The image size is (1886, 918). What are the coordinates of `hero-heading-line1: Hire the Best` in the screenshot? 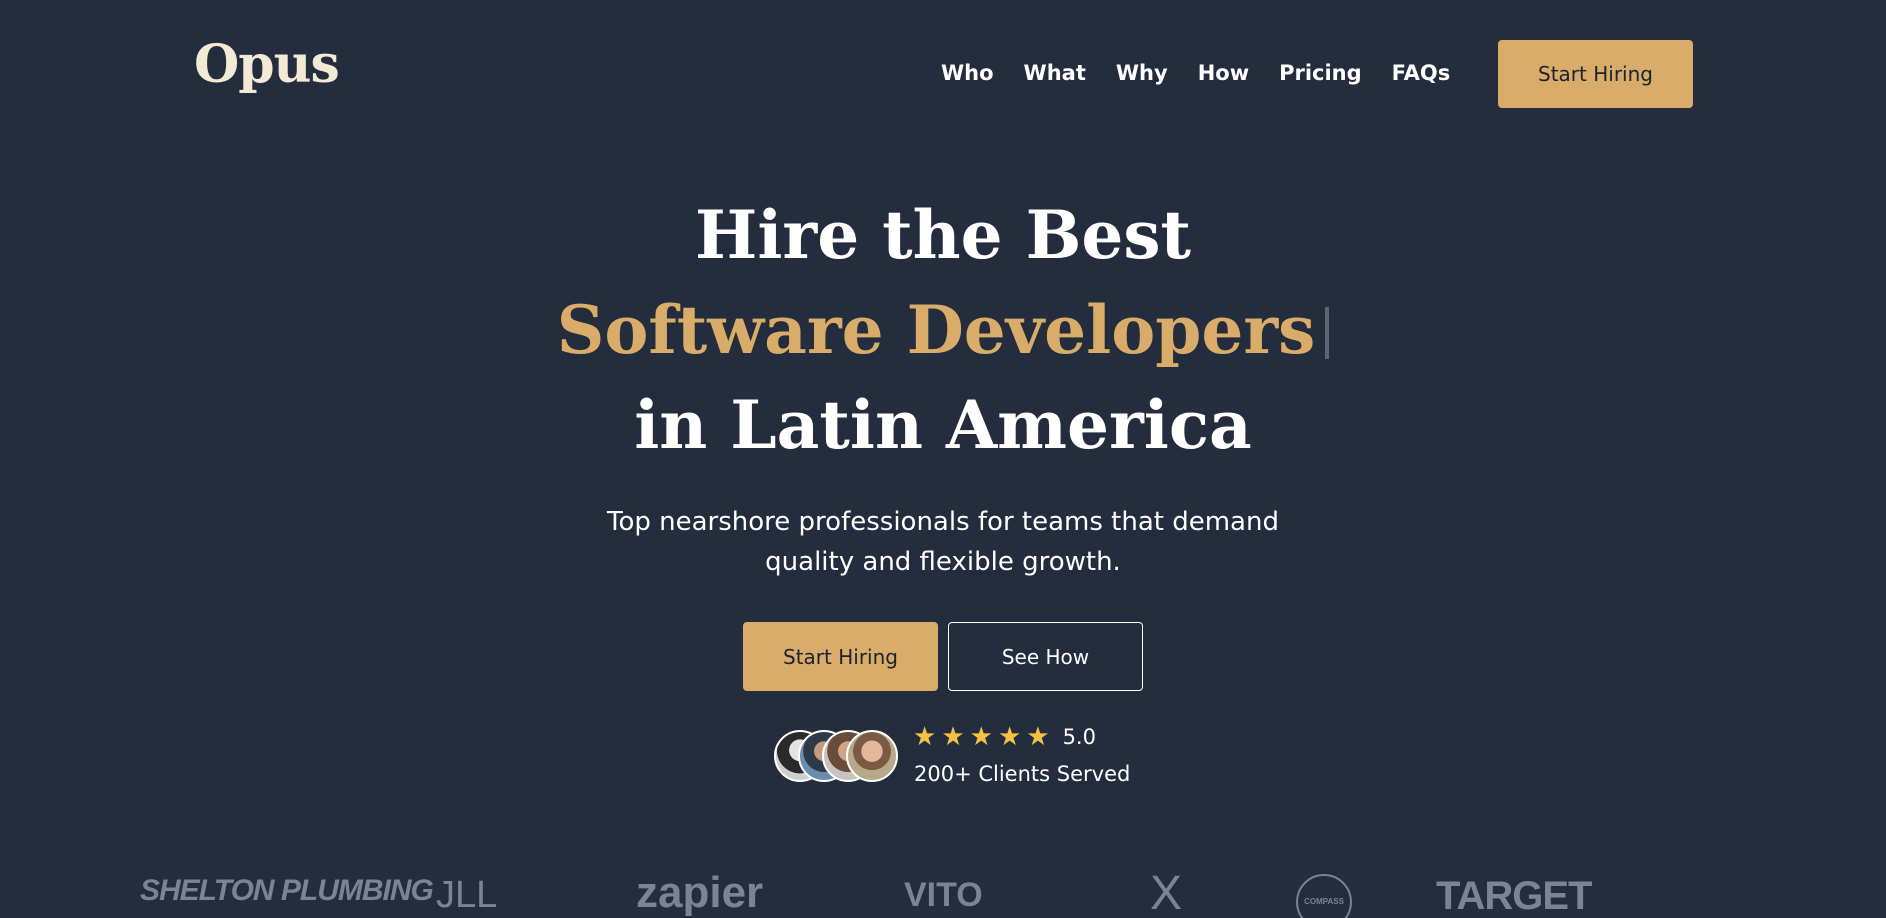 It's located at (943, 235).